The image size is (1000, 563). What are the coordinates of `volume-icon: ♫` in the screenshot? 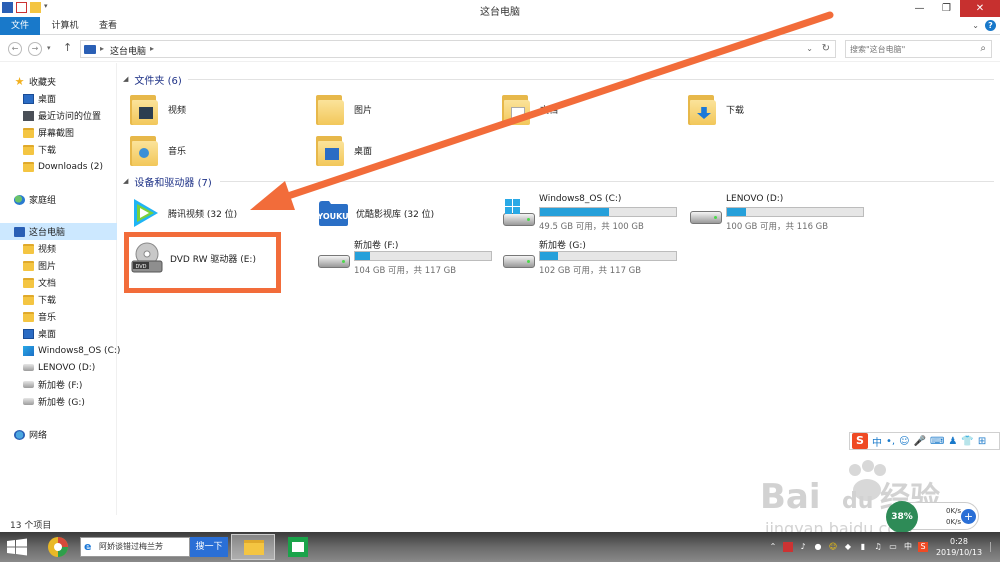 It's located at (878, 547).